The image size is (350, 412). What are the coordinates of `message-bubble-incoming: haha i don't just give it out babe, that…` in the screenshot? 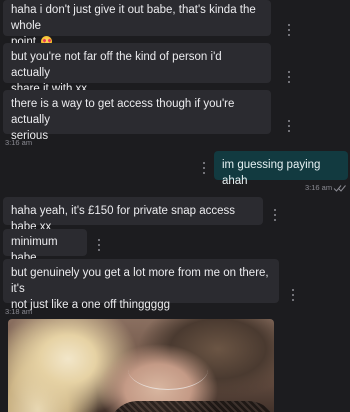 It's located at (137, 24).